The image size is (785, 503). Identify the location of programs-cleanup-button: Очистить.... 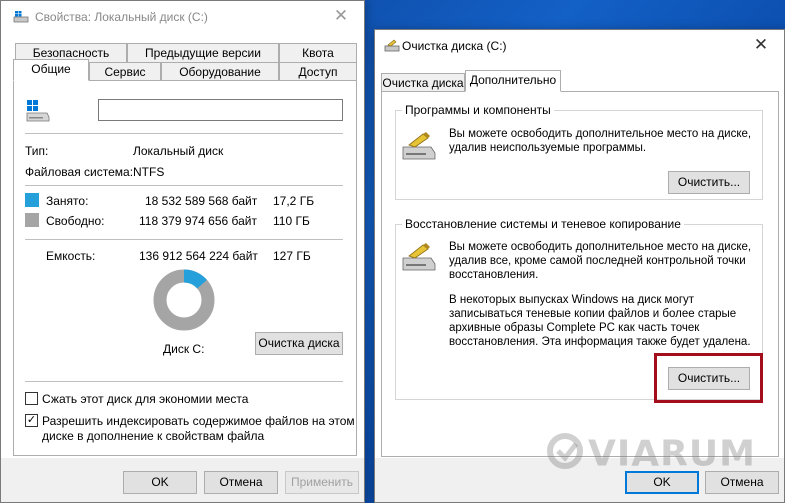
(709, 182).